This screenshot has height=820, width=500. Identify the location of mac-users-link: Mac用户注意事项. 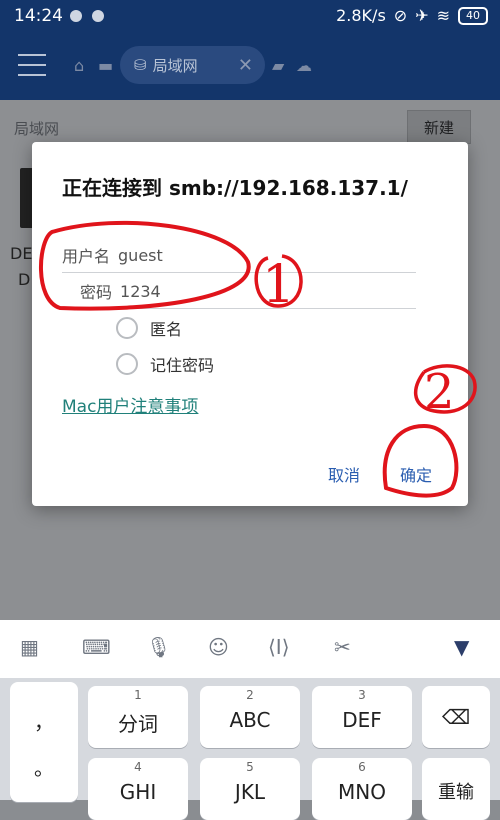
(130, 404).